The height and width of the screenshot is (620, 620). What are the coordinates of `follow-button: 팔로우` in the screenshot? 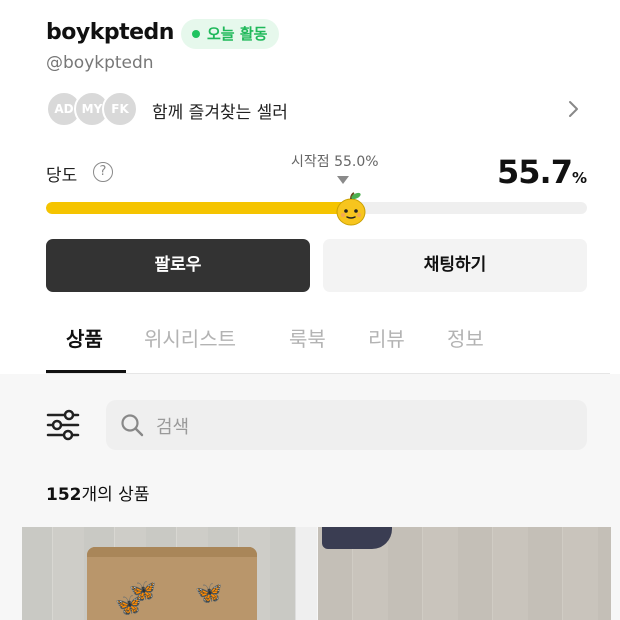 It's located at (178, 265).